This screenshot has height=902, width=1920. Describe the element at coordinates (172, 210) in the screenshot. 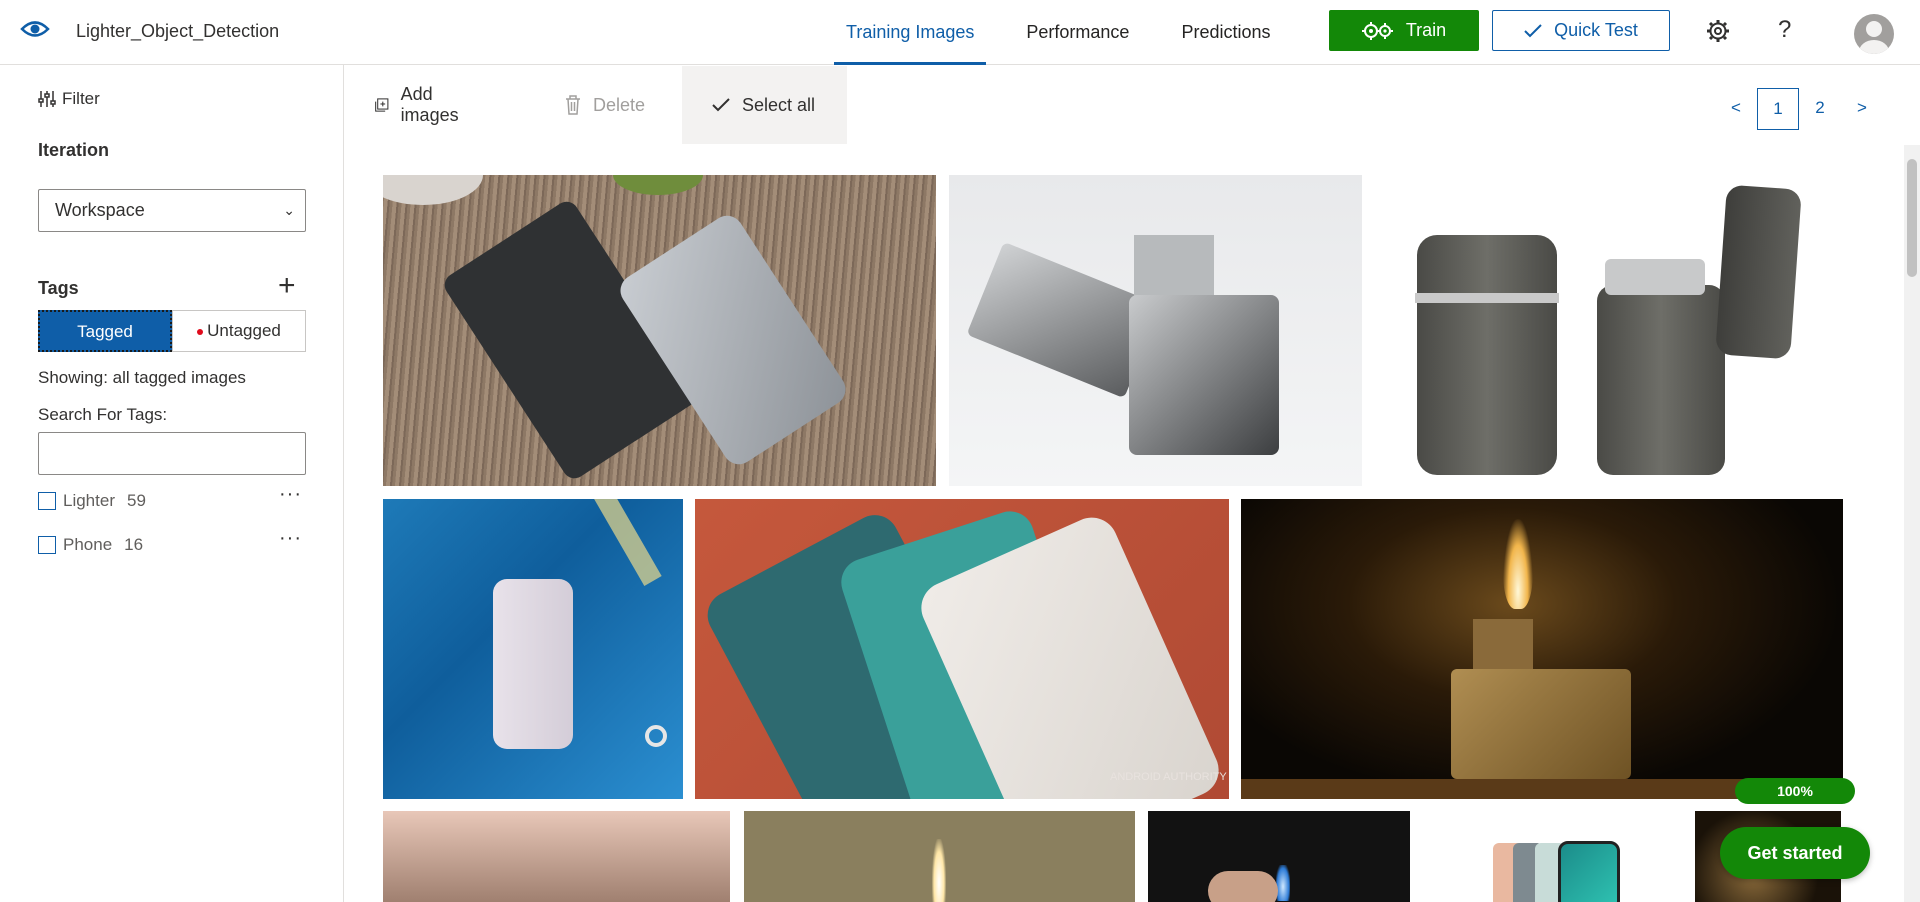

I see `iteration-select: Workspace ⌄` at that location.